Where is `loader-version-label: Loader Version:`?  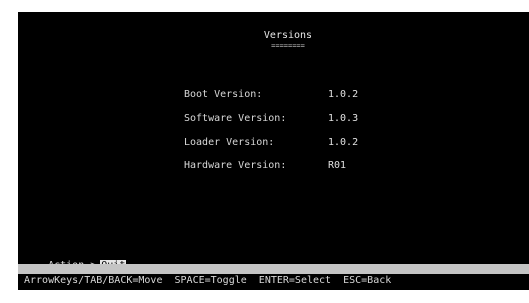
loader-version-label: Loader Version: is located at coordinates (229, 142).